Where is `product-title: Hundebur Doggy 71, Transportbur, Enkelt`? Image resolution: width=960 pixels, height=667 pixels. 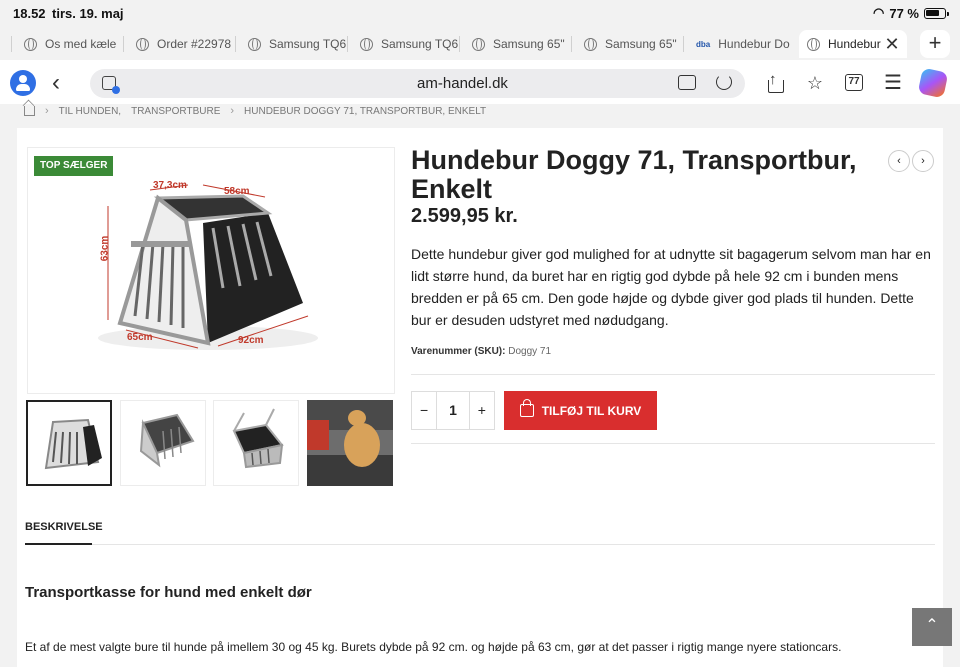
product-title: Hundebur Doggy 71, Transportbur, Enkelt is located at coordinates (634, 174).